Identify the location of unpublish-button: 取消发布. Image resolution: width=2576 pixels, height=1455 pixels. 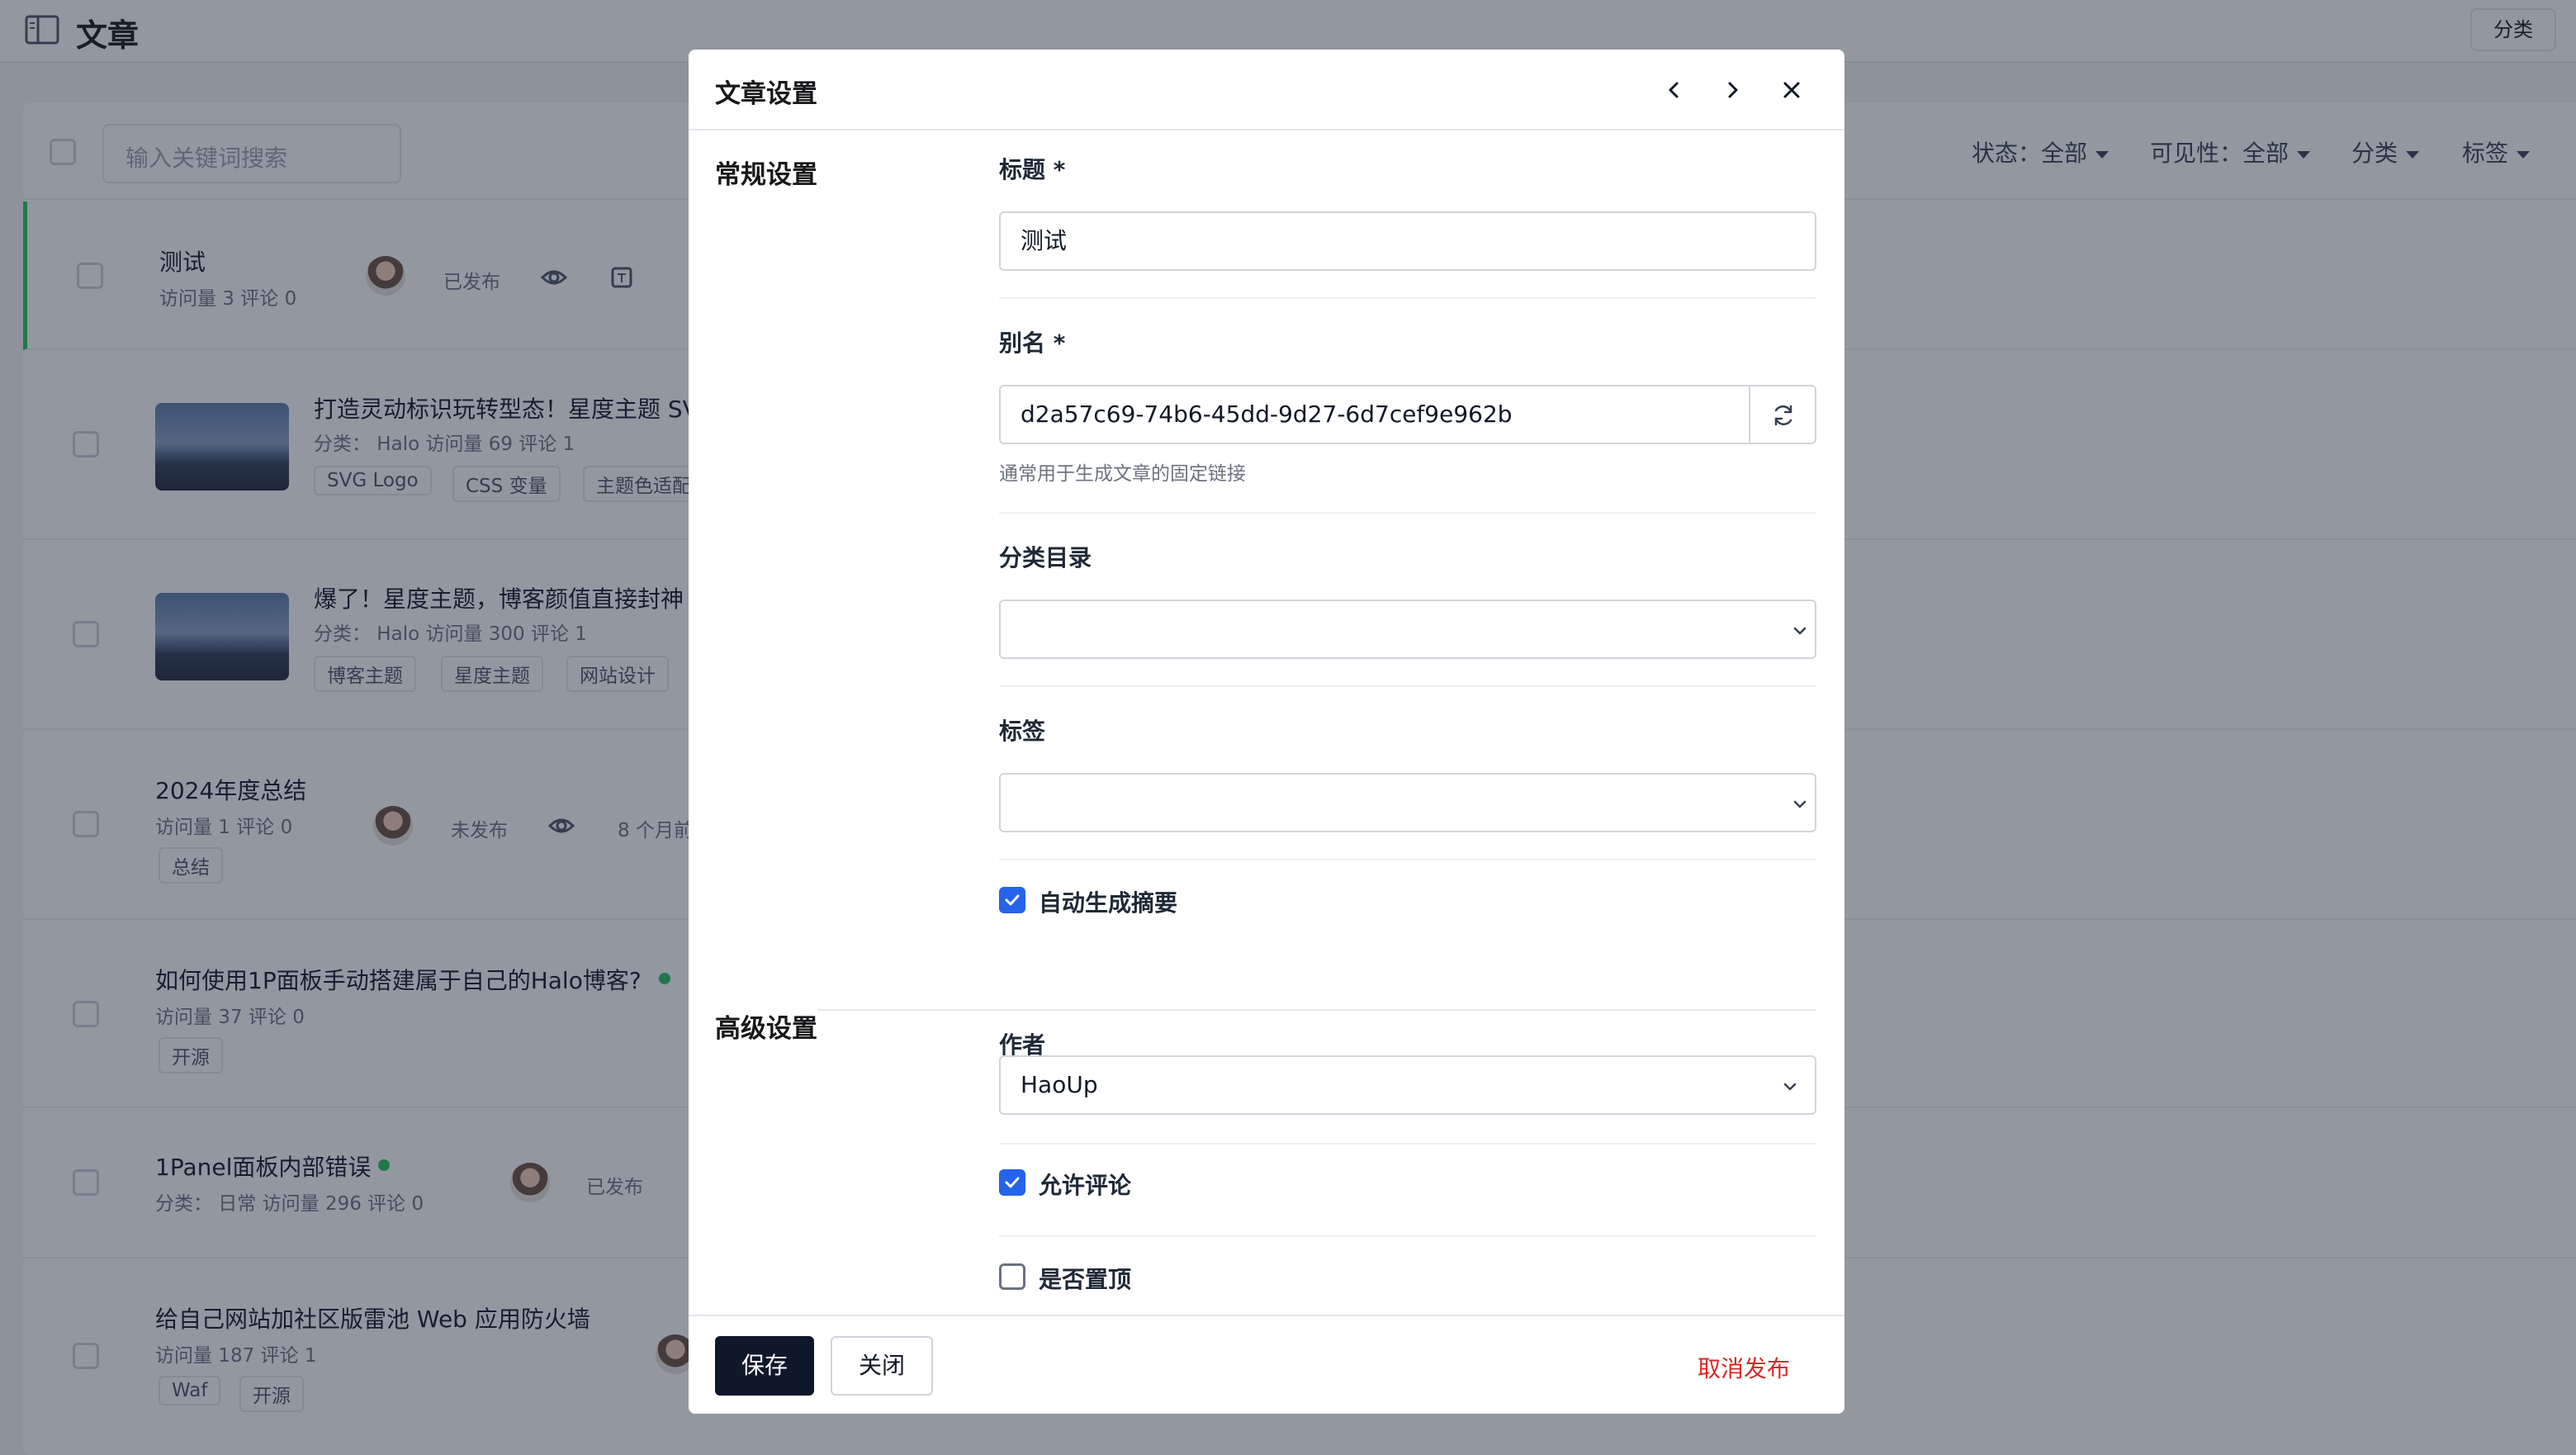
(1744, 1367).